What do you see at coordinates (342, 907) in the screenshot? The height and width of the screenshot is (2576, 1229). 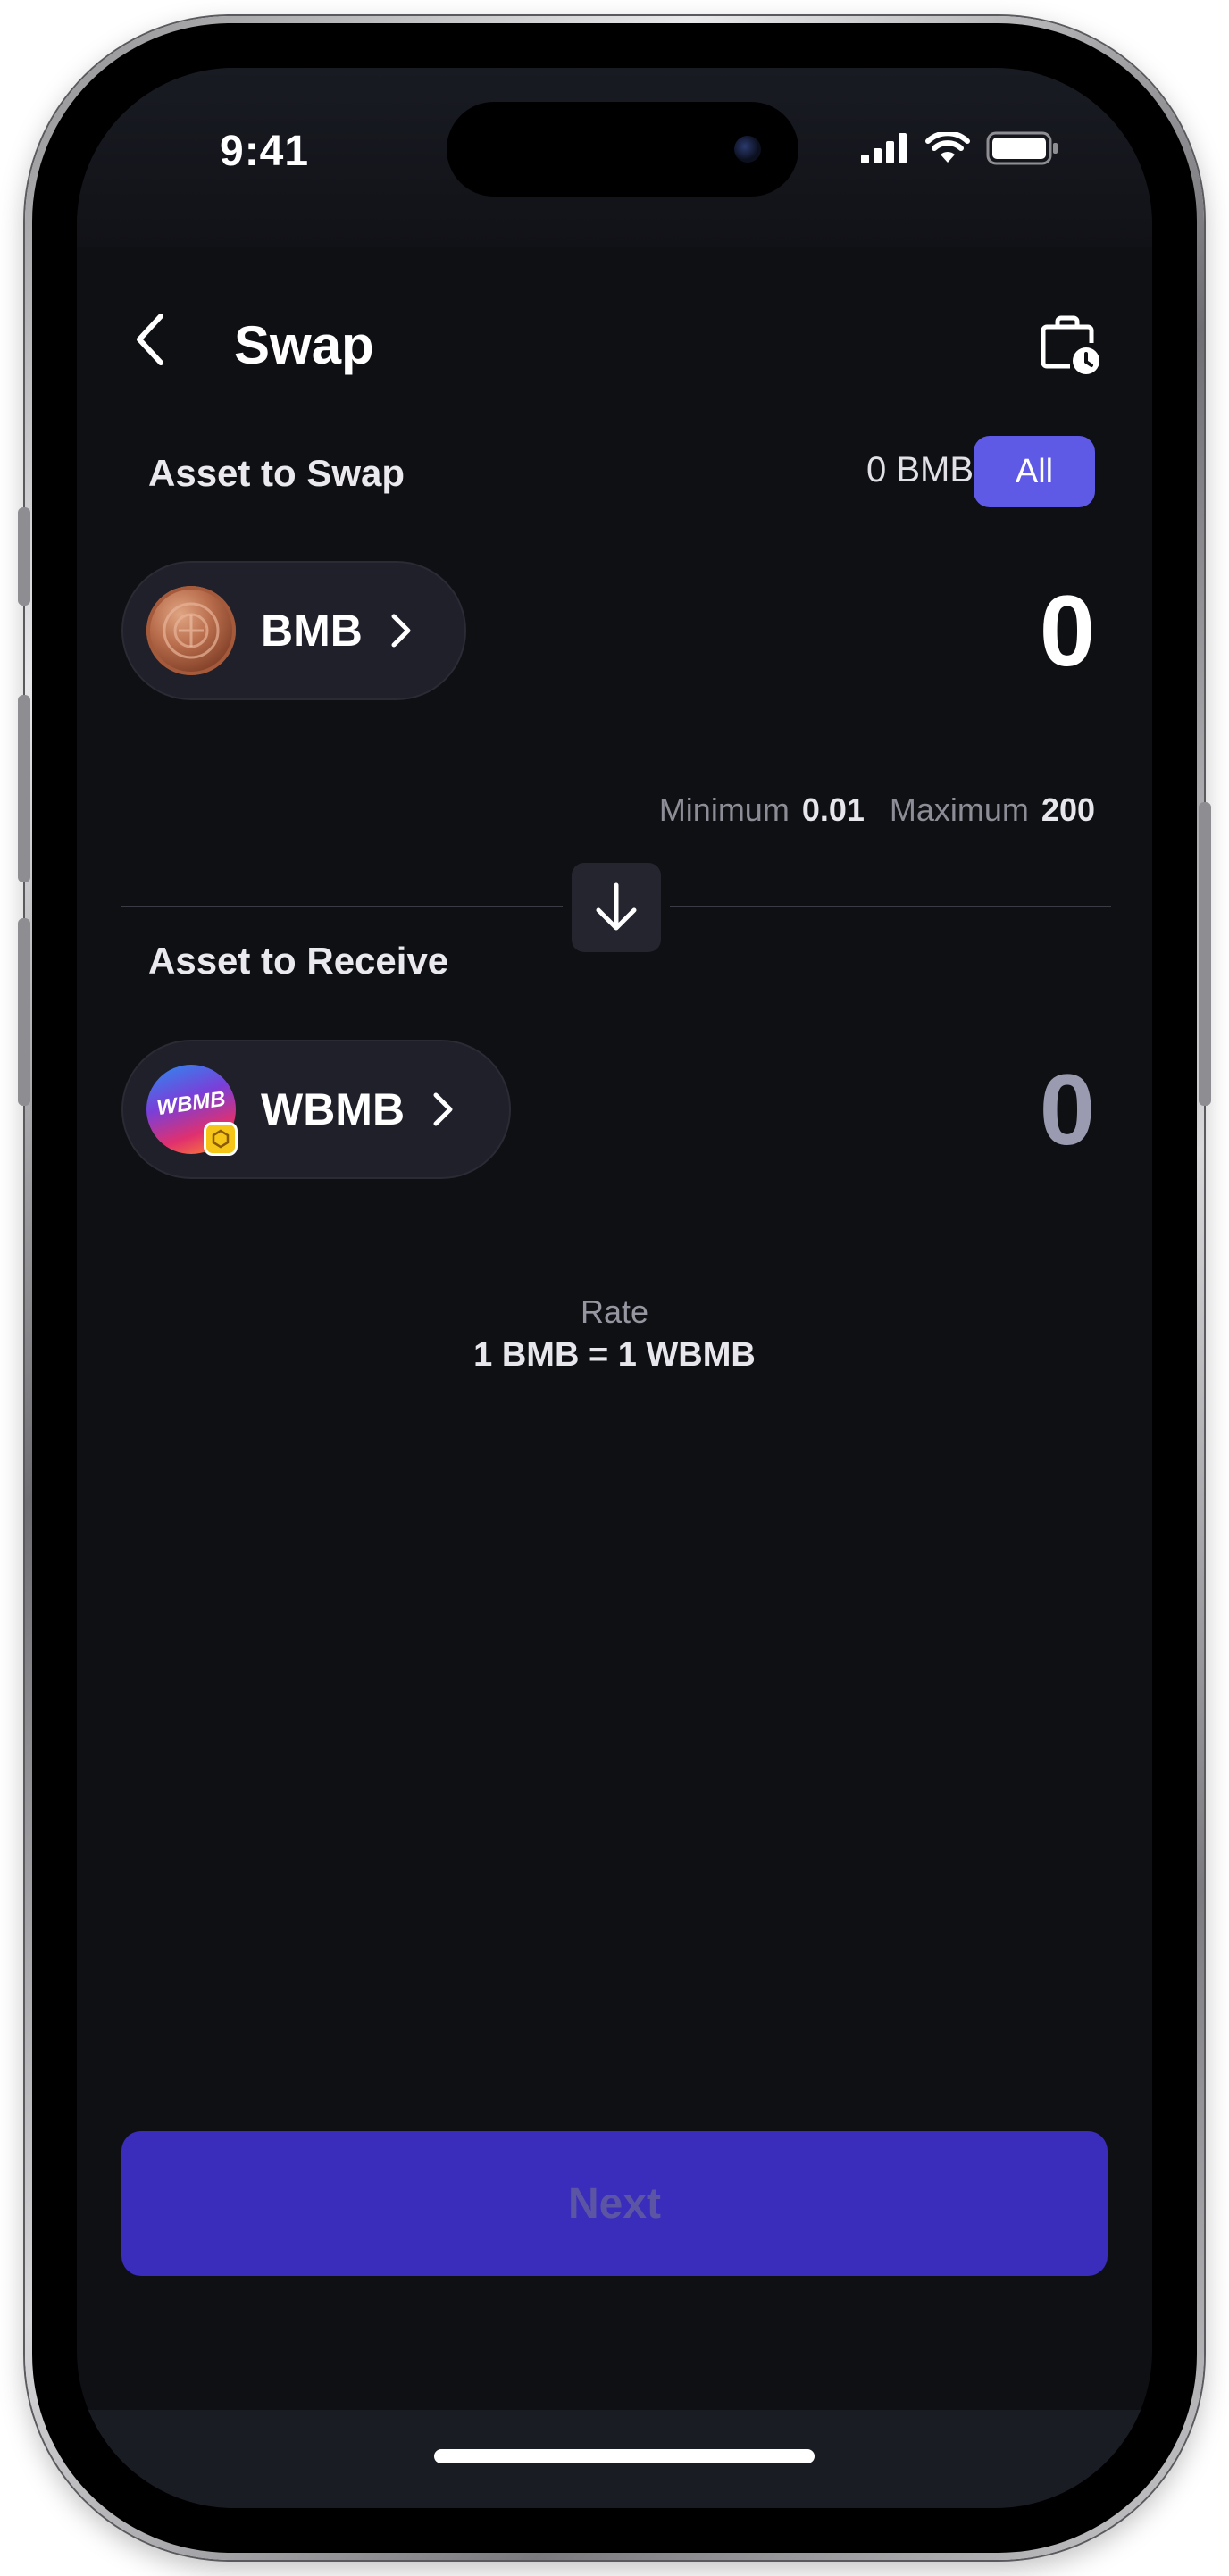 I see `divider-left` at bounding box center [342, 907].